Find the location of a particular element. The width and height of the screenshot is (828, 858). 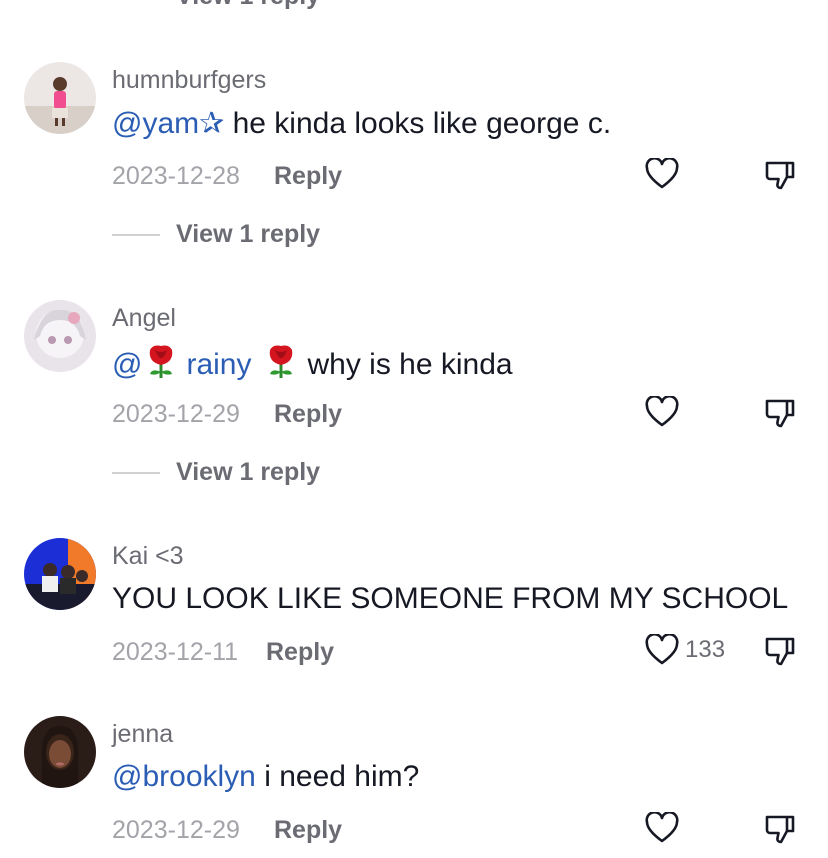

comment-username: Kai <3 is located at coordinates (148, 556).